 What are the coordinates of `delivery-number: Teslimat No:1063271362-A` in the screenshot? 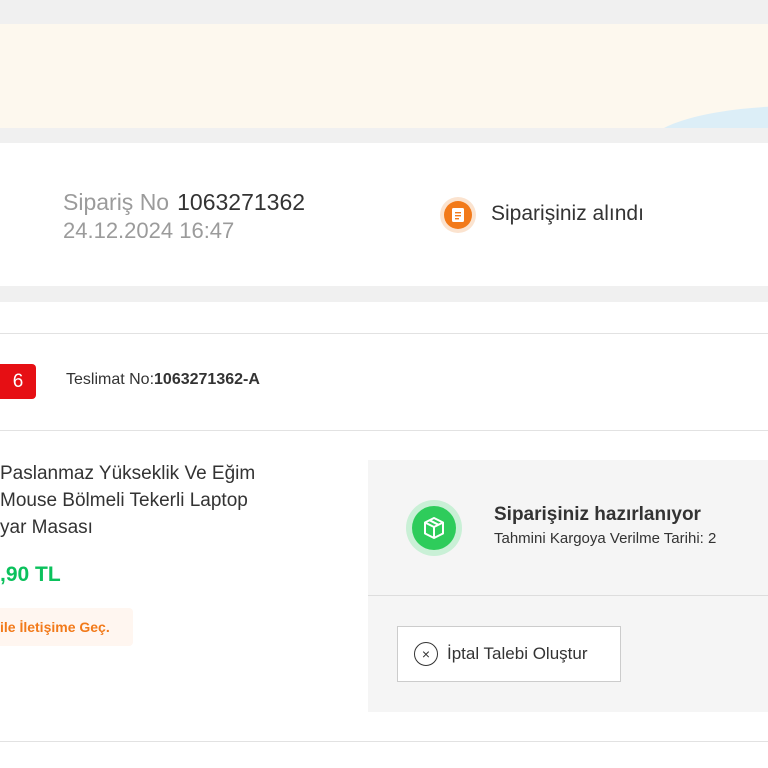 It's located at (163, 380).